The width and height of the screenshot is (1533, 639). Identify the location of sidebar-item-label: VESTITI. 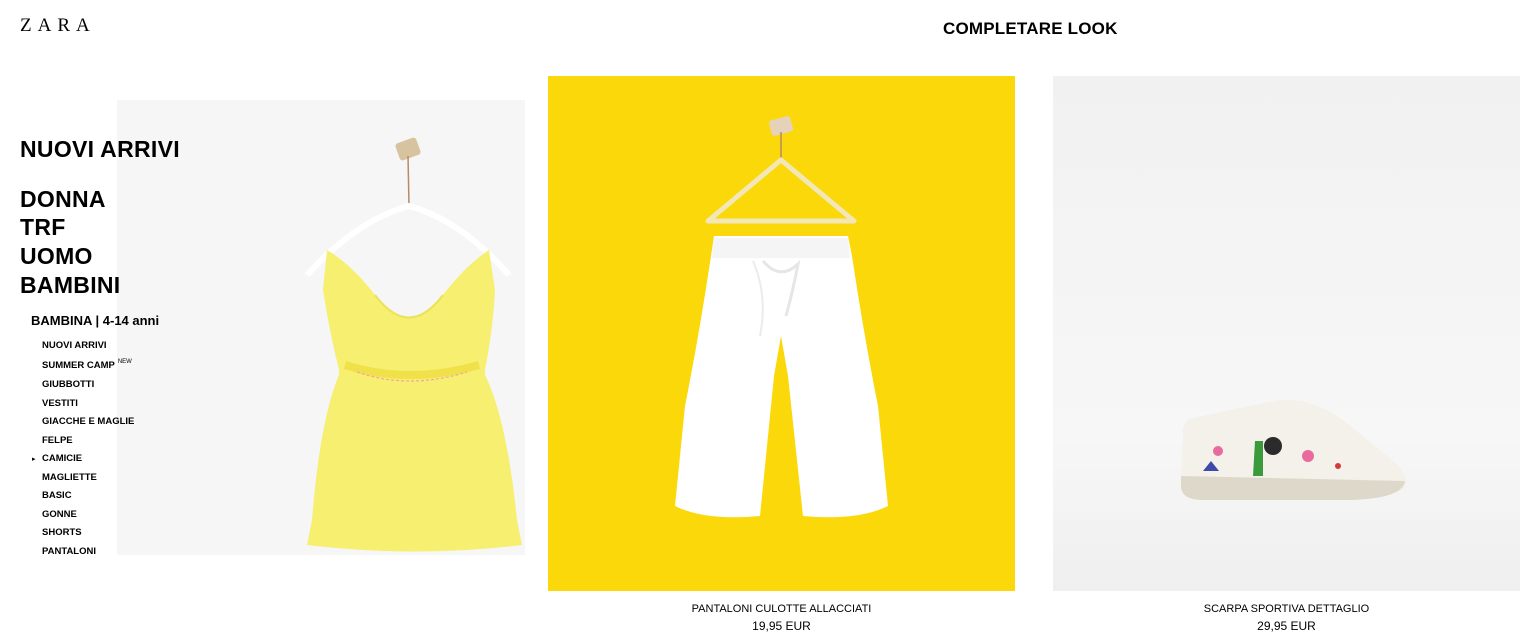
(60, 403).